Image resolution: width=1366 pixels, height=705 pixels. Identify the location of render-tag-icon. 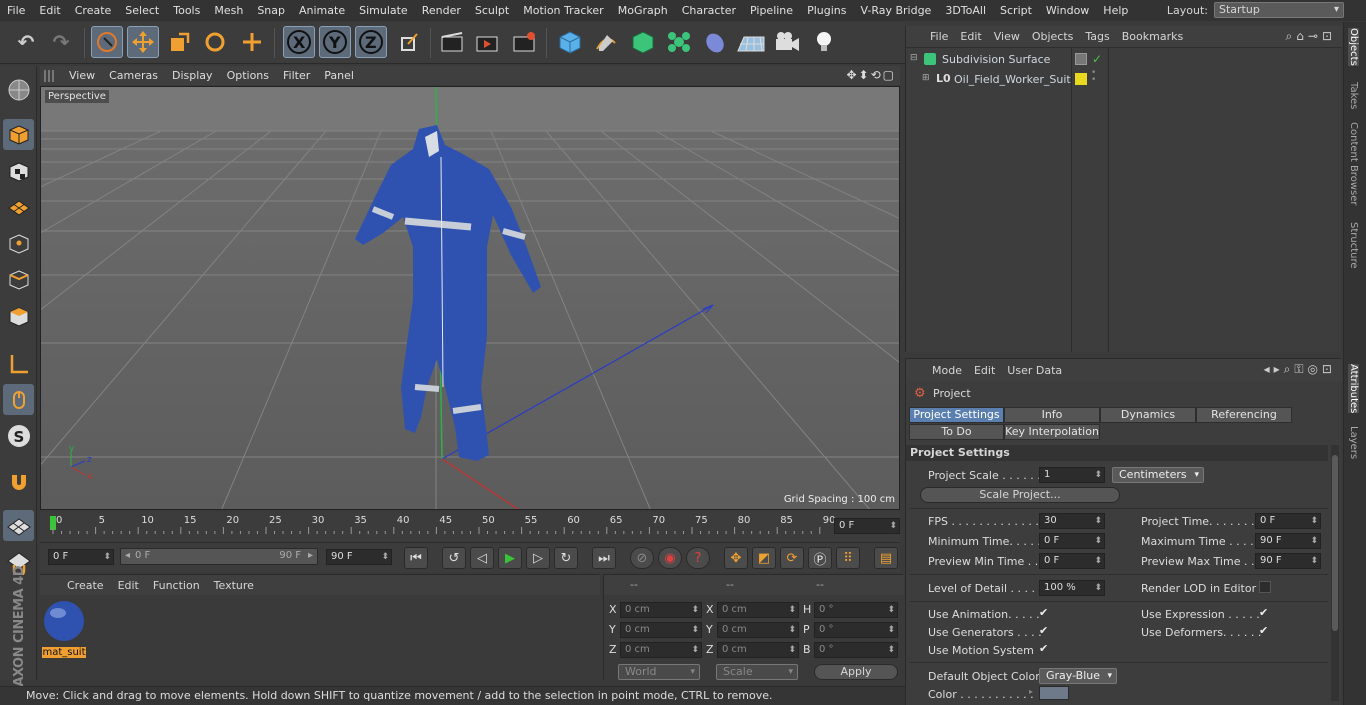
(1081, 59).